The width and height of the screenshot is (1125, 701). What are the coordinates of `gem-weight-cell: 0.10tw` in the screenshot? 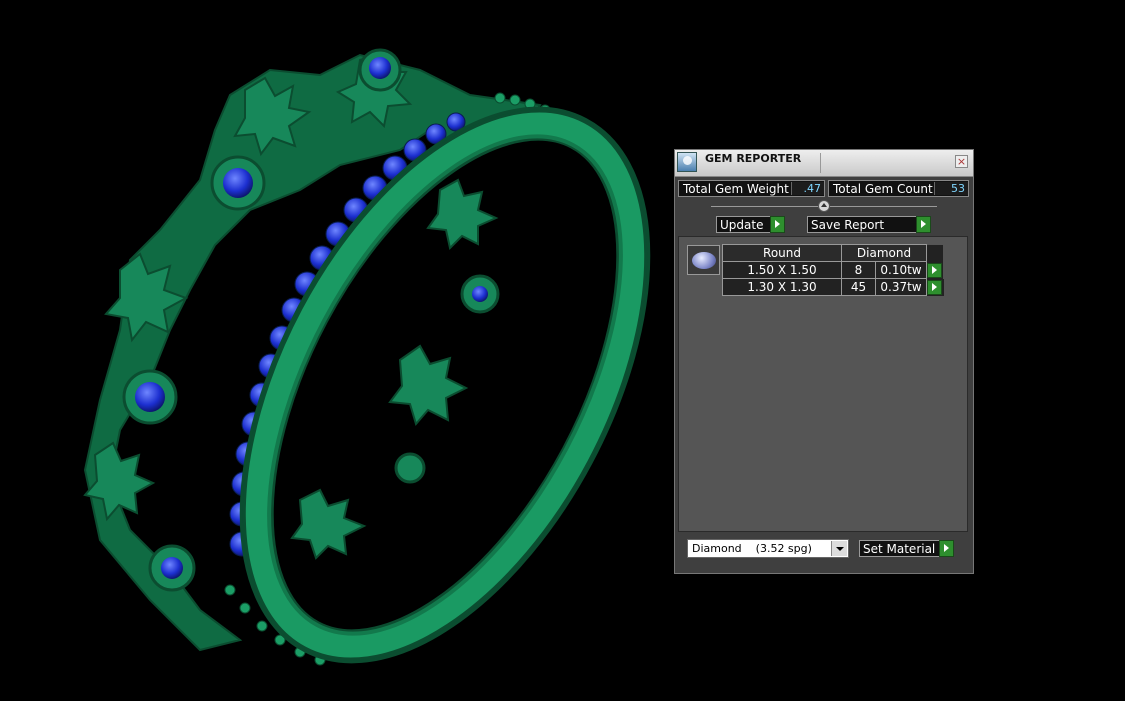 It's located at (901, 270).